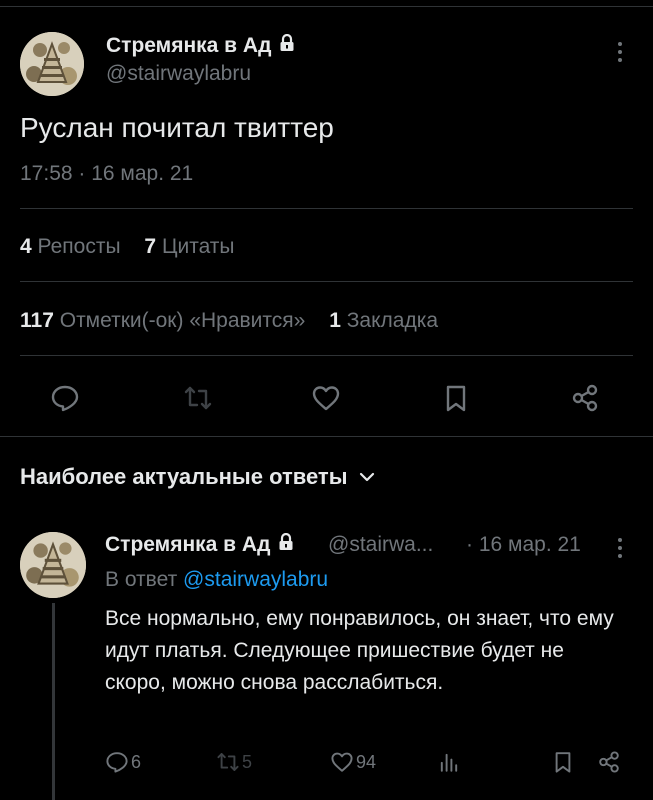  I want to click on likes-count: 117, so click(37, 320).